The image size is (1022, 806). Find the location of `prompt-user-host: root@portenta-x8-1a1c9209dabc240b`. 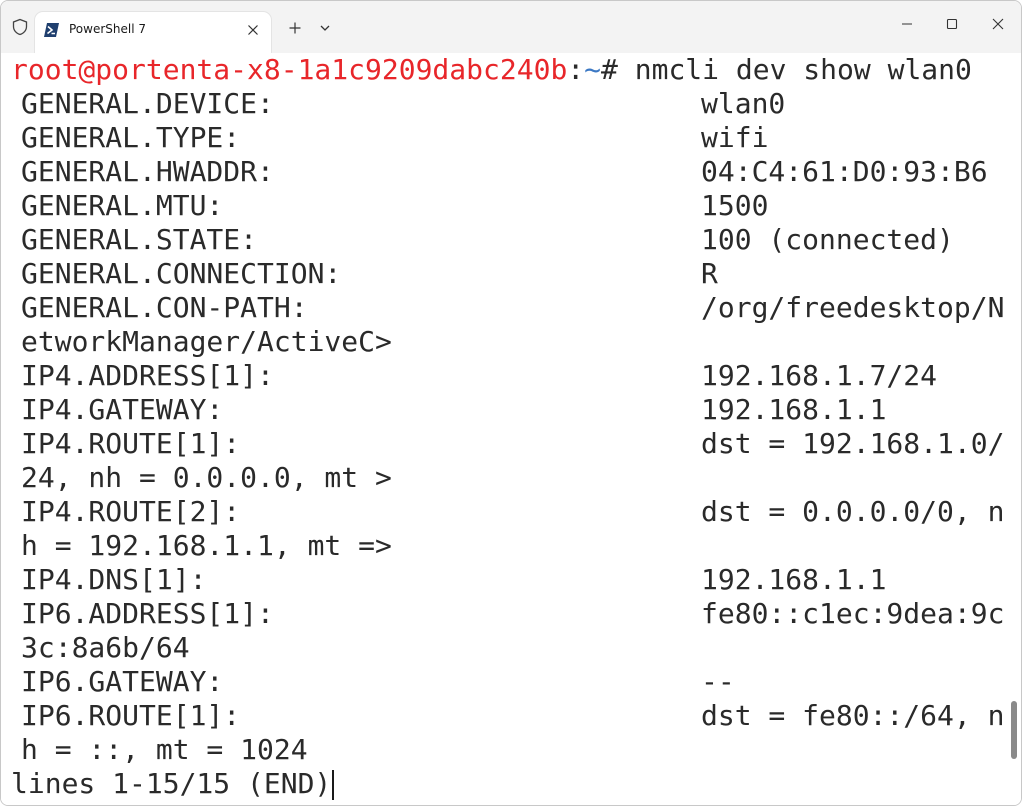

prompt-user-host: root@portenta-x8-1a1c9209dabc240b is located at coordinates (289, 69).